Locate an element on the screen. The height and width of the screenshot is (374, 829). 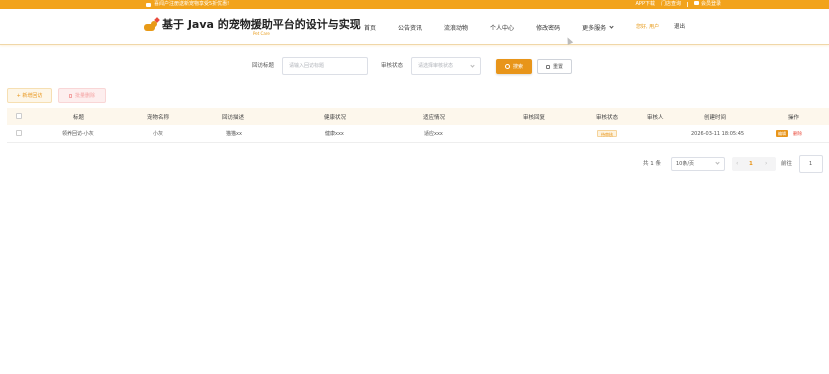
cell-review-status: 待审核 is located at coordinates (607, 134).